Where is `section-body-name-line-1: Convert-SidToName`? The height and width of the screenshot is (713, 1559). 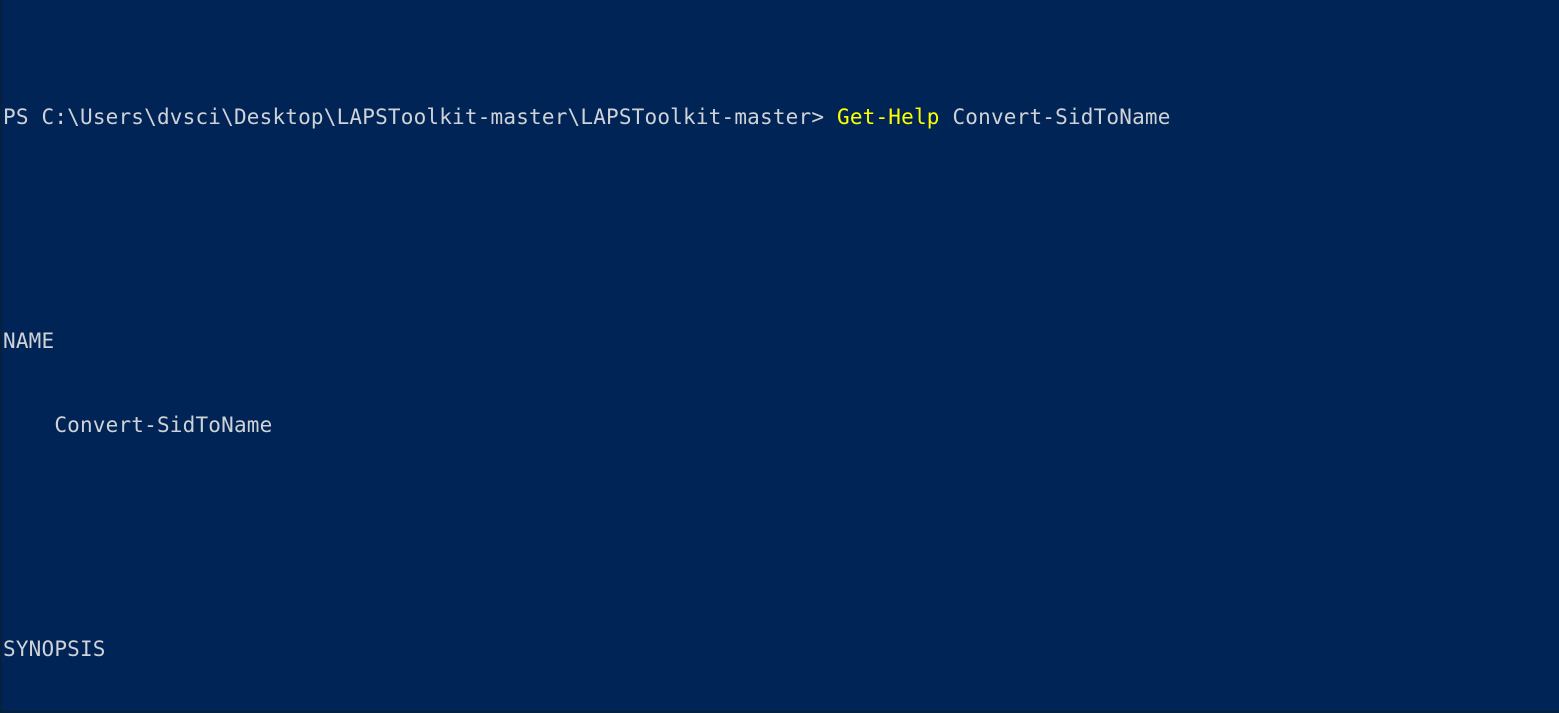 section-body-name-line-1: Convert-SidToName is located at coordinates (138, 425).